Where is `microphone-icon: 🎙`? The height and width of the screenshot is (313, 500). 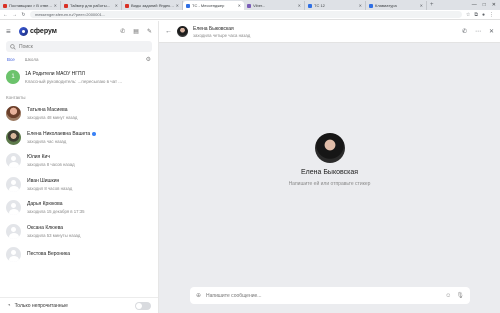 microphone-icon: 🎙 is located at coordinates (460, 295).